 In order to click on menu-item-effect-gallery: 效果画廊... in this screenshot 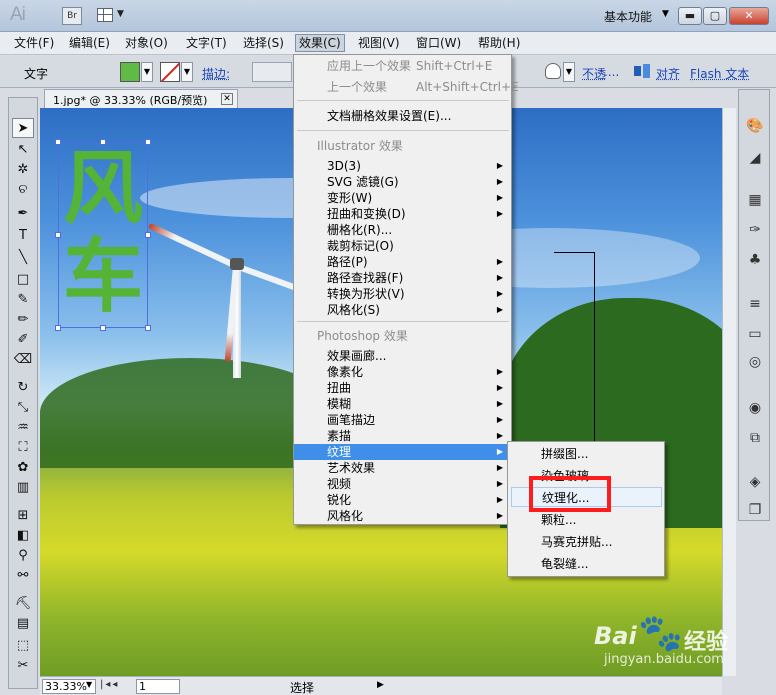, I will do `click(402, 356)`.